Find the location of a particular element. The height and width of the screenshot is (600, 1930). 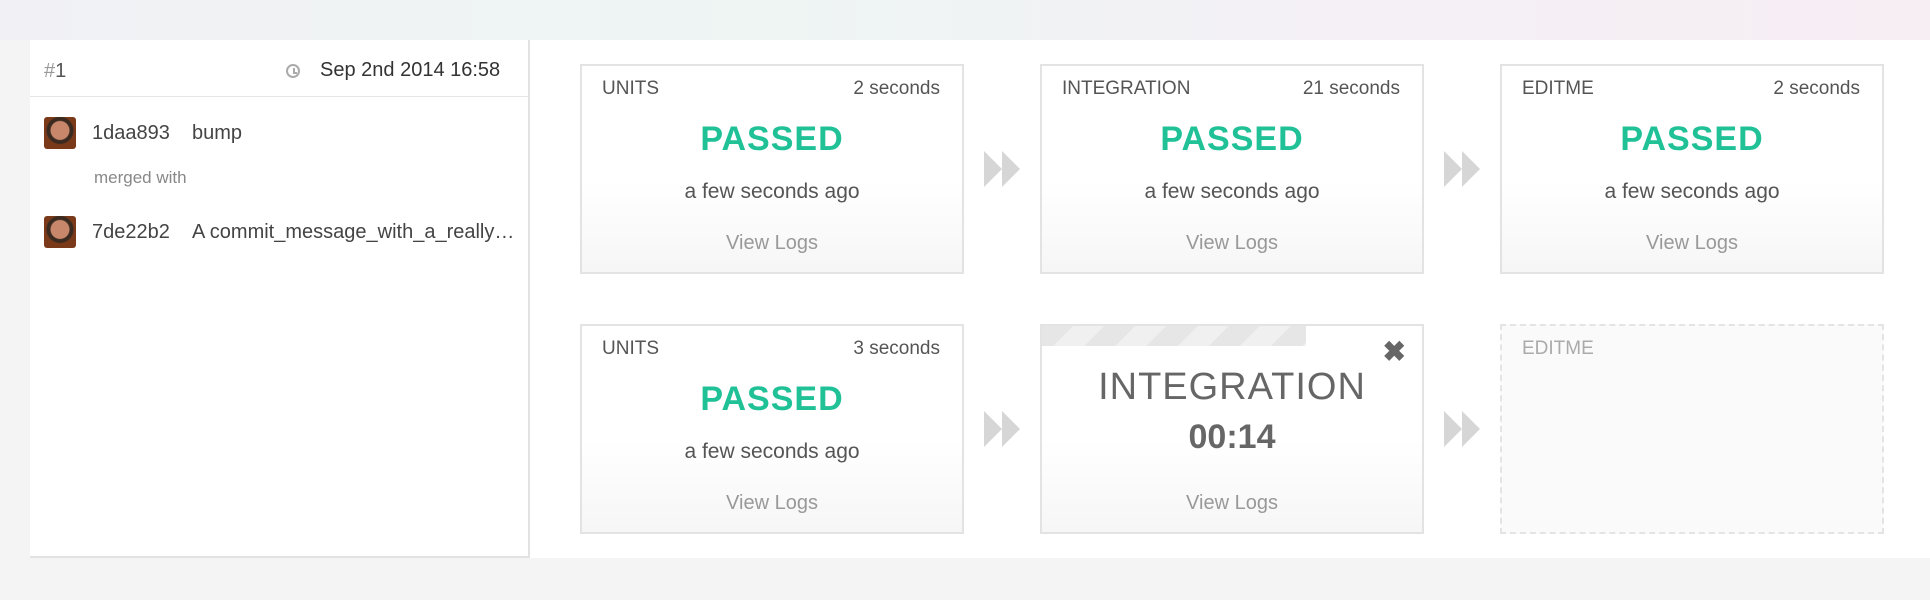

stage-elapsed-timer: 00:14 is located at coordinates (1232, 437).